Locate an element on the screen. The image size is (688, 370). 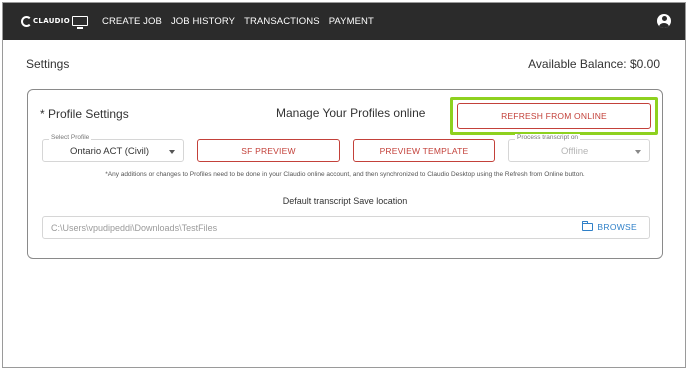
browse-label: BROWSE is located at coordinates (617, 227).